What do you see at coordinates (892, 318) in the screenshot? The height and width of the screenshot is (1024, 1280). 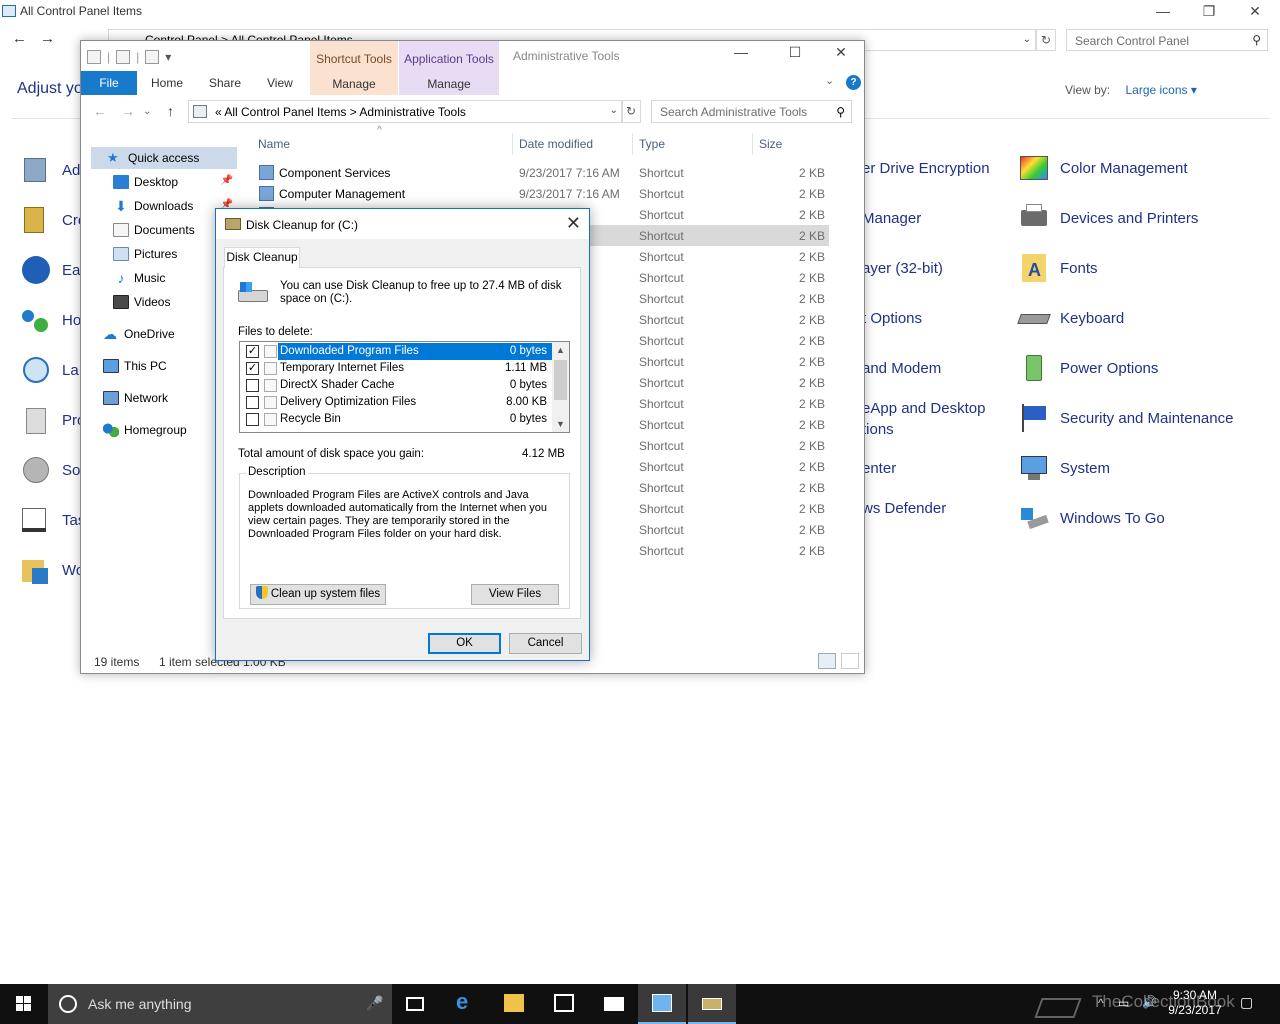 I see `cp-item-internet-options: t Options` at bounding box center [892, 318].